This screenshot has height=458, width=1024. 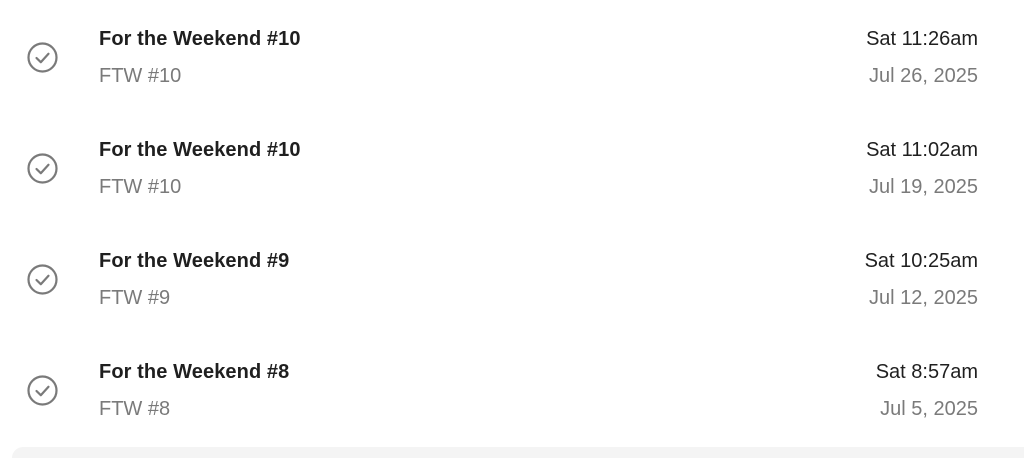 I want to click on item-date: Jul 5, 2025, so click(x=929, y=409).